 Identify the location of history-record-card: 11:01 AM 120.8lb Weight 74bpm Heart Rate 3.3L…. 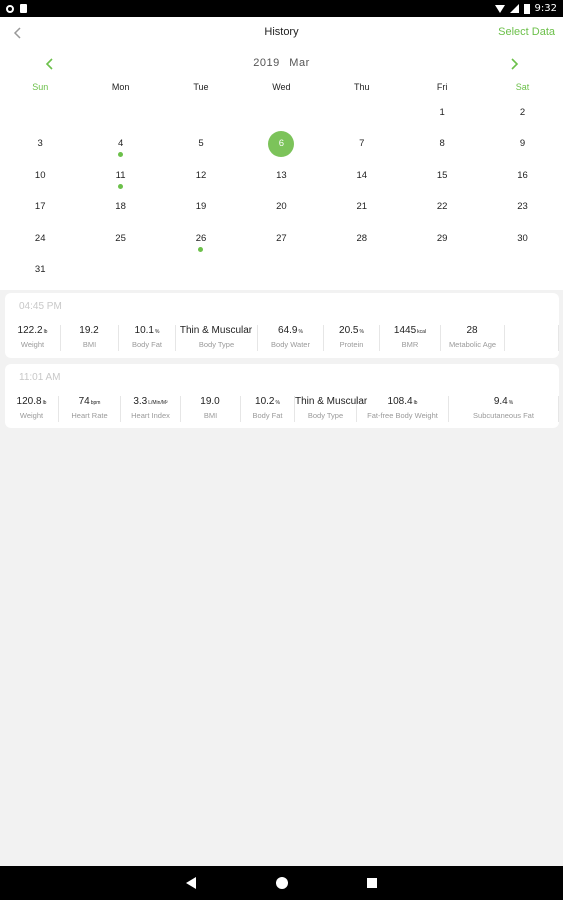
(282, 396).